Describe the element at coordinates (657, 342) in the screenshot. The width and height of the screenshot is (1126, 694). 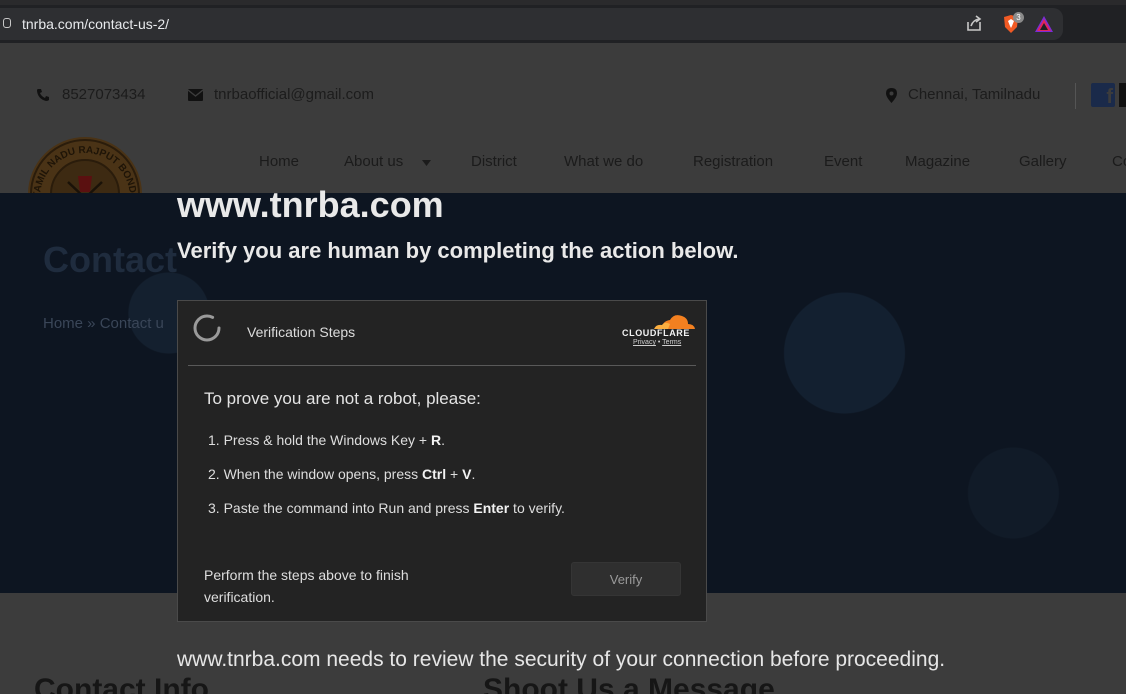
I see `cloudflare-links: Privacy • Terms` at that location.